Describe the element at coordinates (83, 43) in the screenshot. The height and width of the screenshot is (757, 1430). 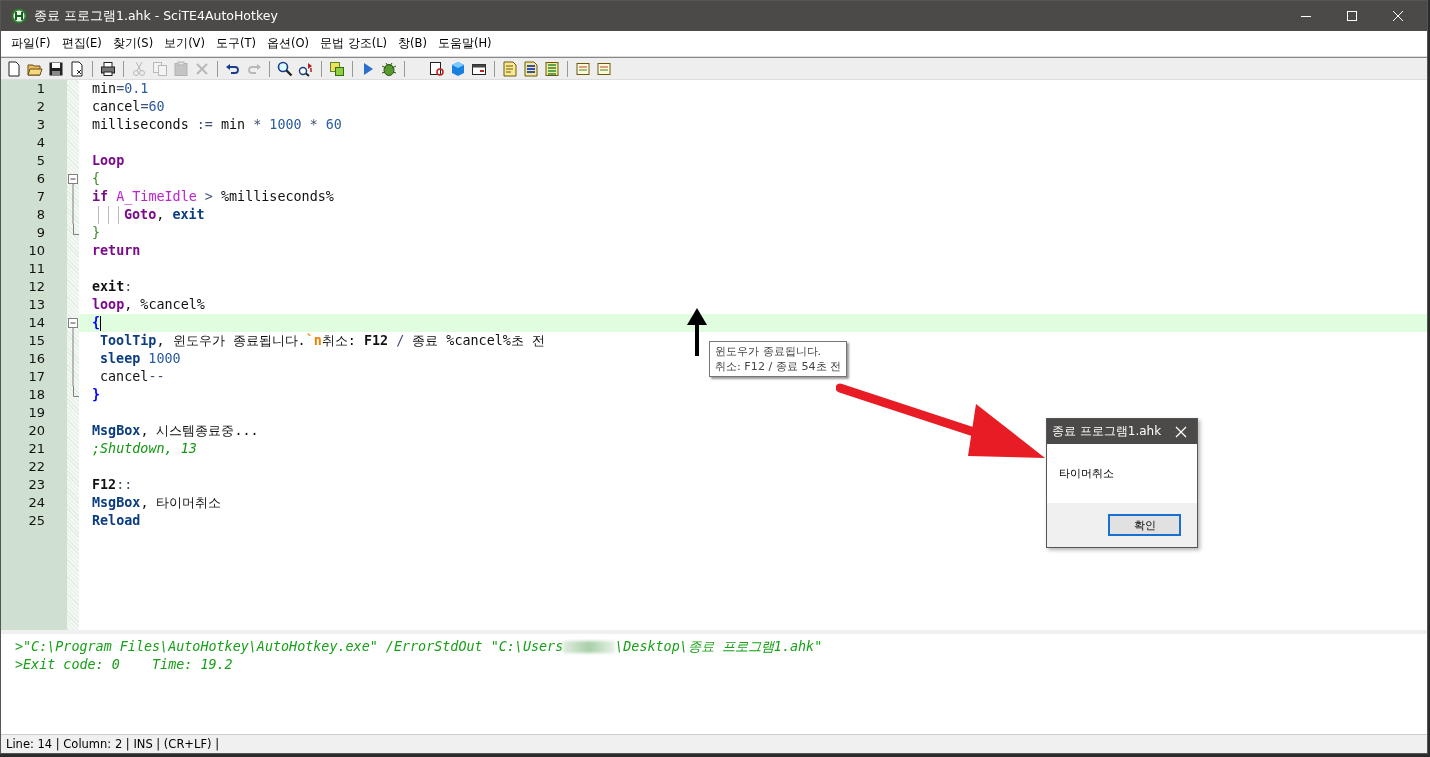
I see `menu-item: 편집(E)` at that location.